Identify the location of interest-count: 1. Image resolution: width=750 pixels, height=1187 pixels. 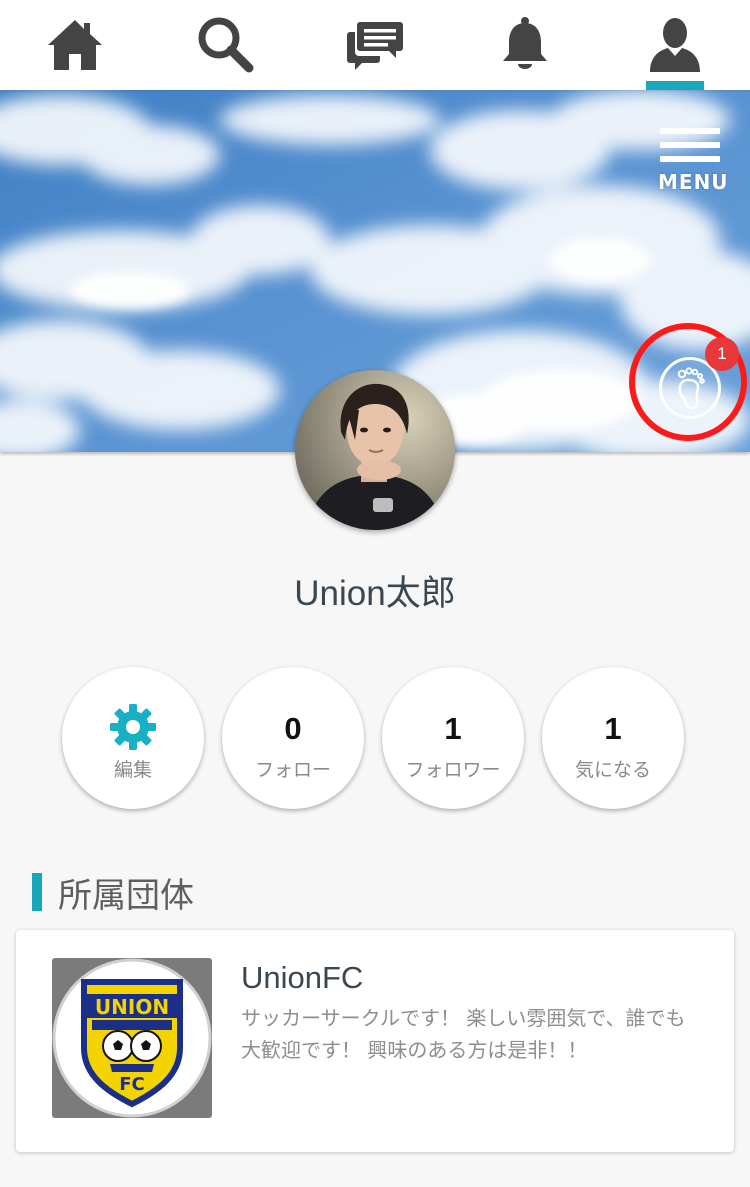
(613, 728).